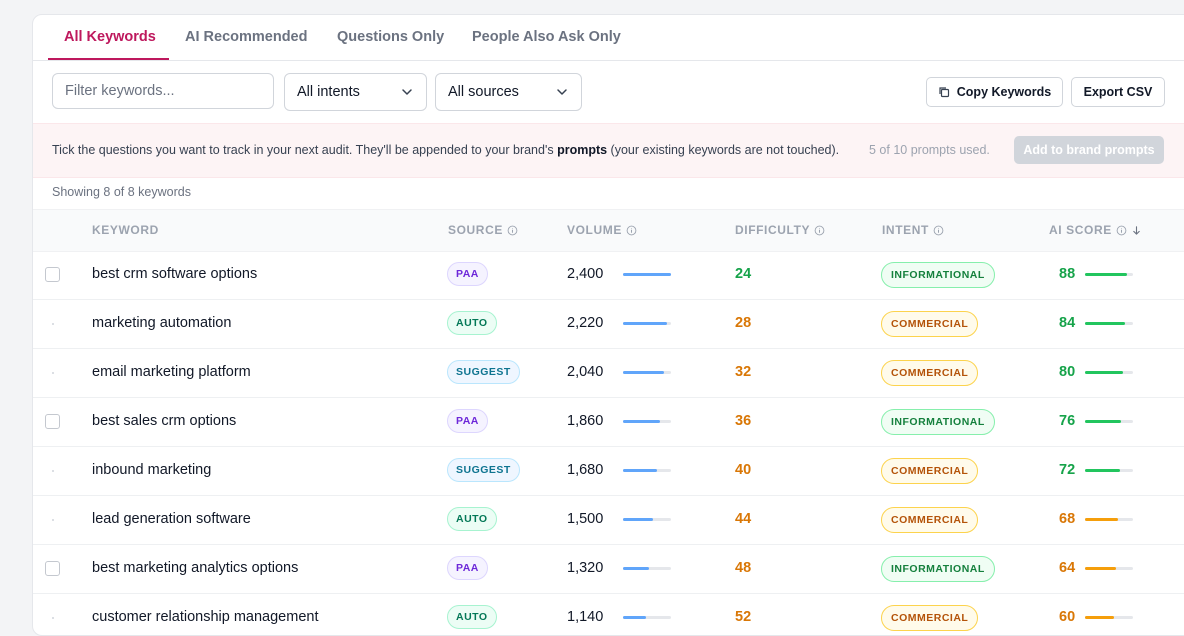 The height and width of the screenshot is (636, 1184). I want to click on column-difficulty: DIFFICULTY, so click(780, 230).